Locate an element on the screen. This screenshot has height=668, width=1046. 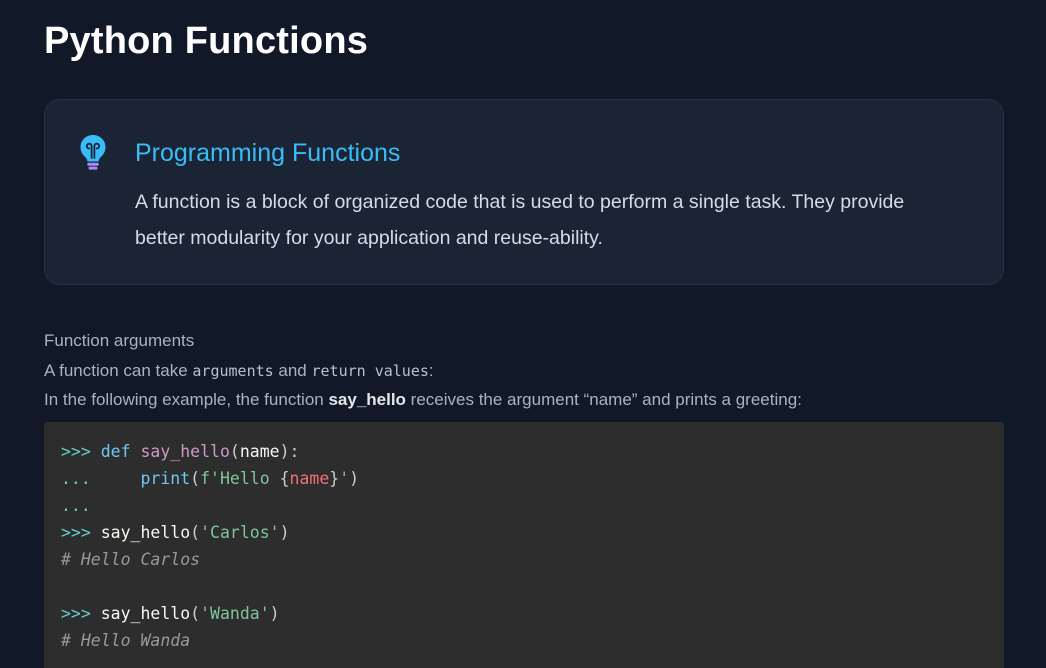
page-title: Python Functions is located at coordinates (206, 41).